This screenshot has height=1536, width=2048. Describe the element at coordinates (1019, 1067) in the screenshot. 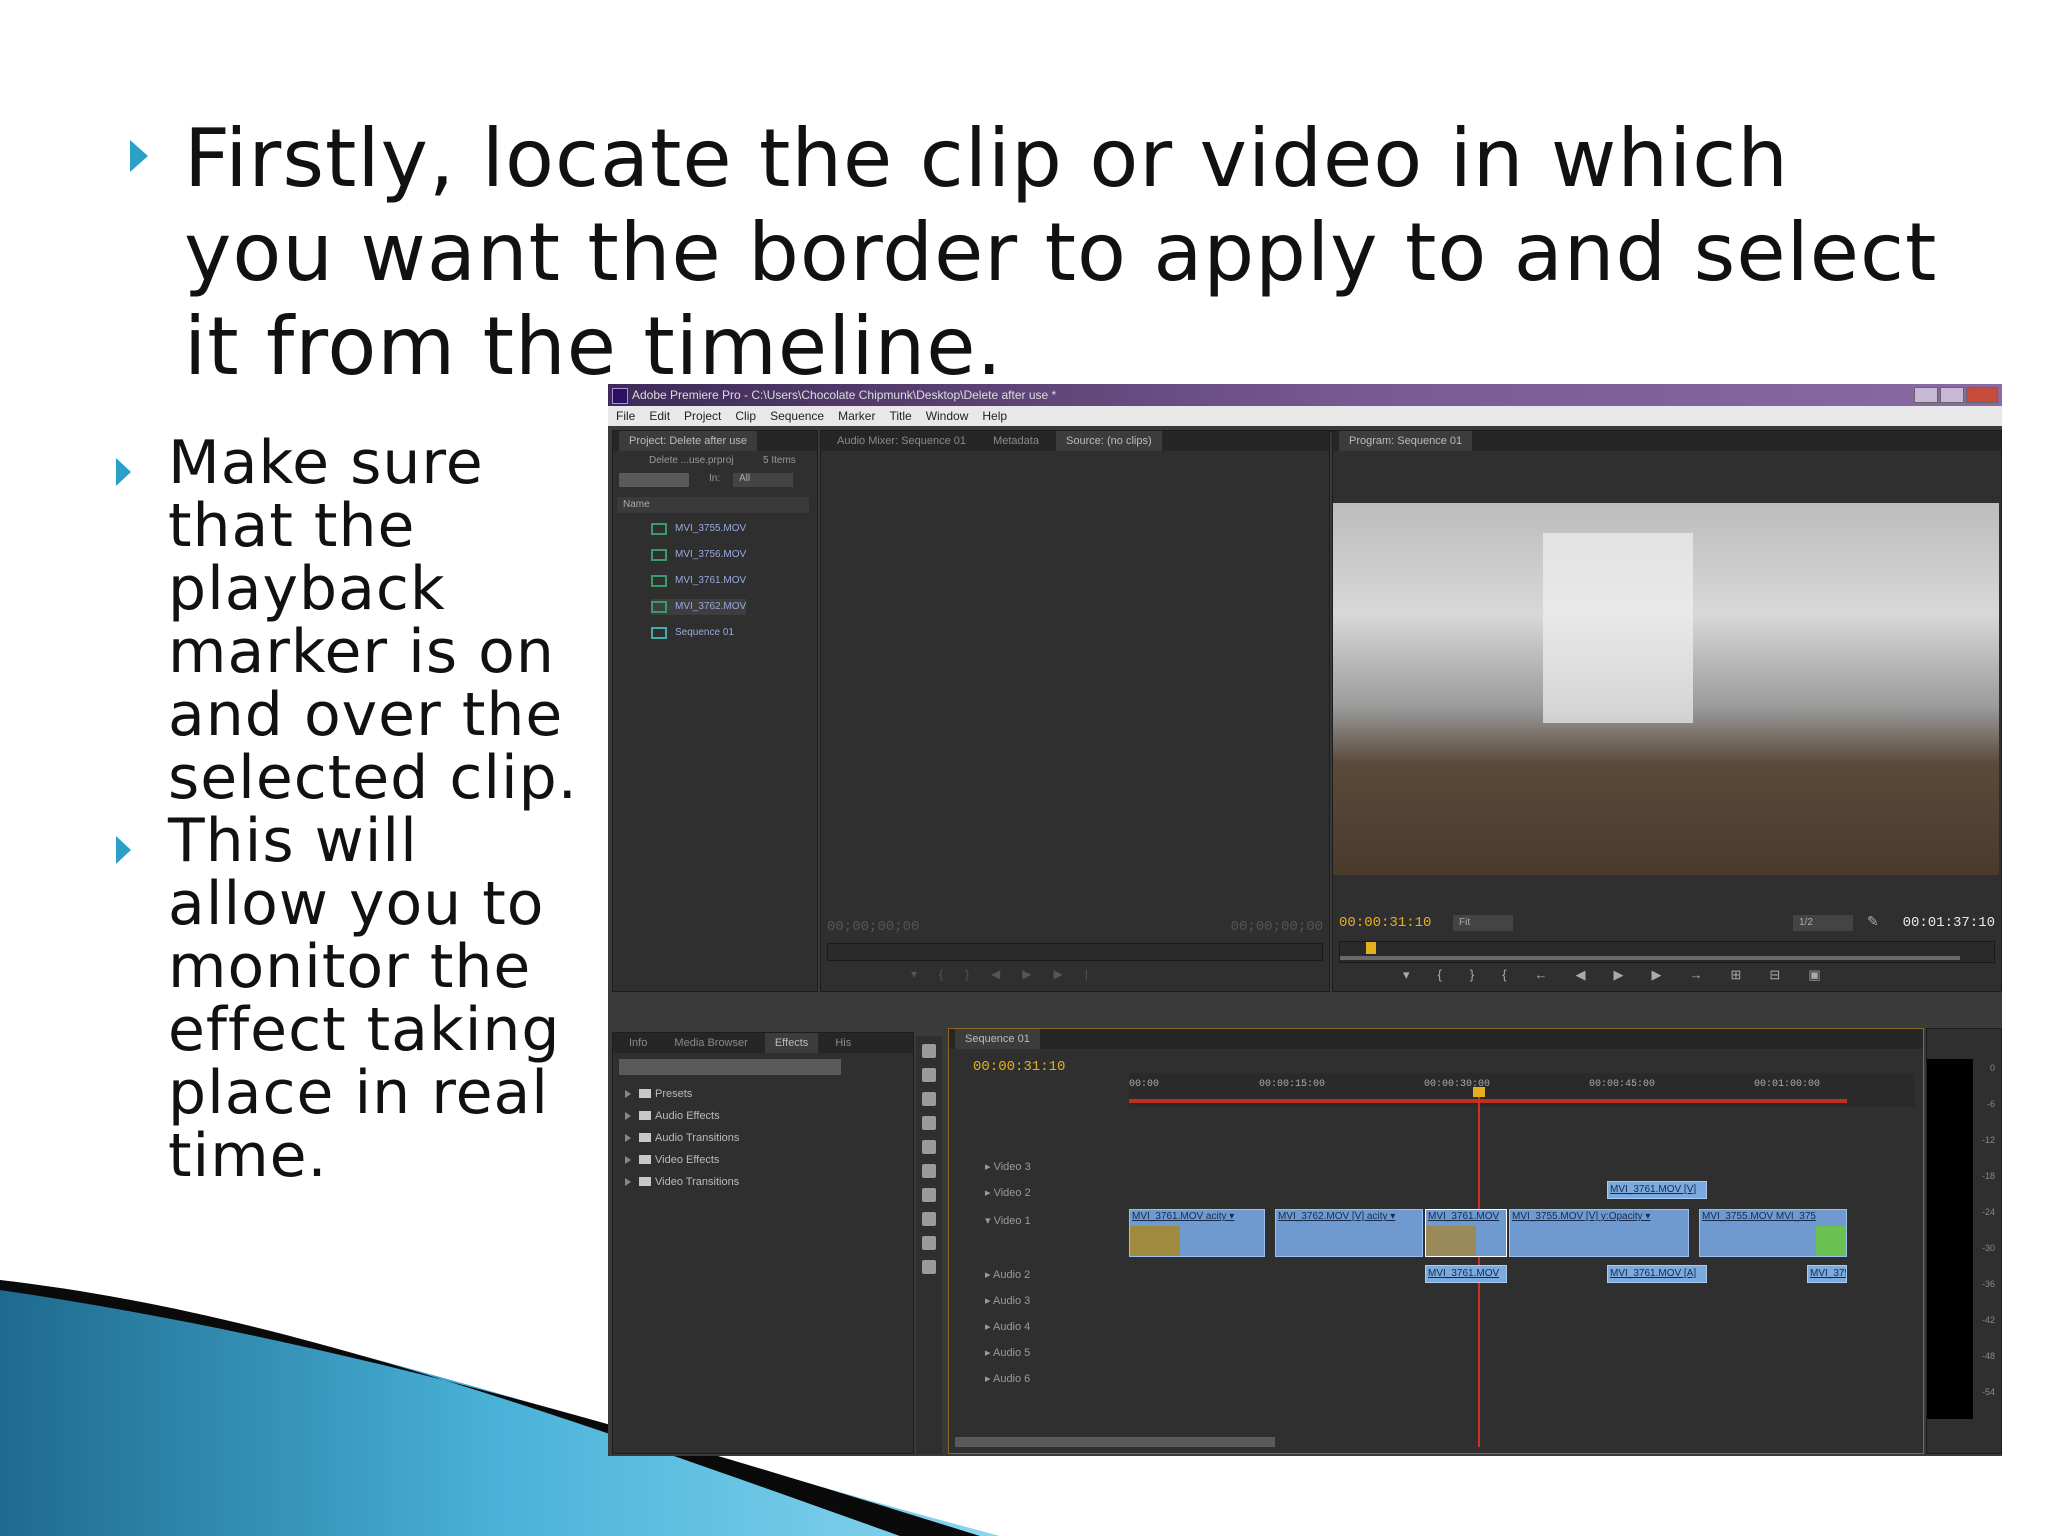

I see `timeline-current-time: 00:00:31:10` at that location.